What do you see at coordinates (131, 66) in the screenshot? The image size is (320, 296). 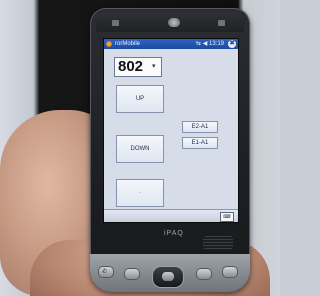 I see `dropdown-value: 802` at bounding box center [131, 66].